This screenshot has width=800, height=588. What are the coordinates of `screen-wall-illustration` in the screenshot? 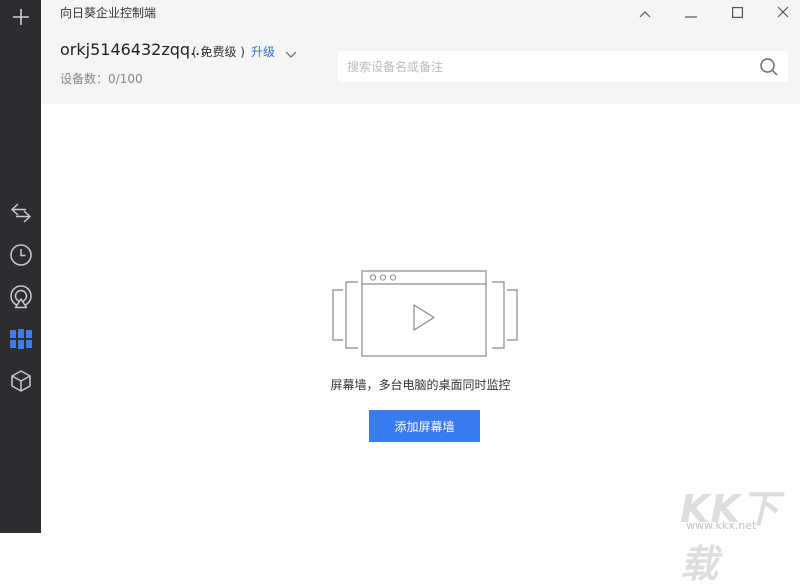 It's located at (425, 314).